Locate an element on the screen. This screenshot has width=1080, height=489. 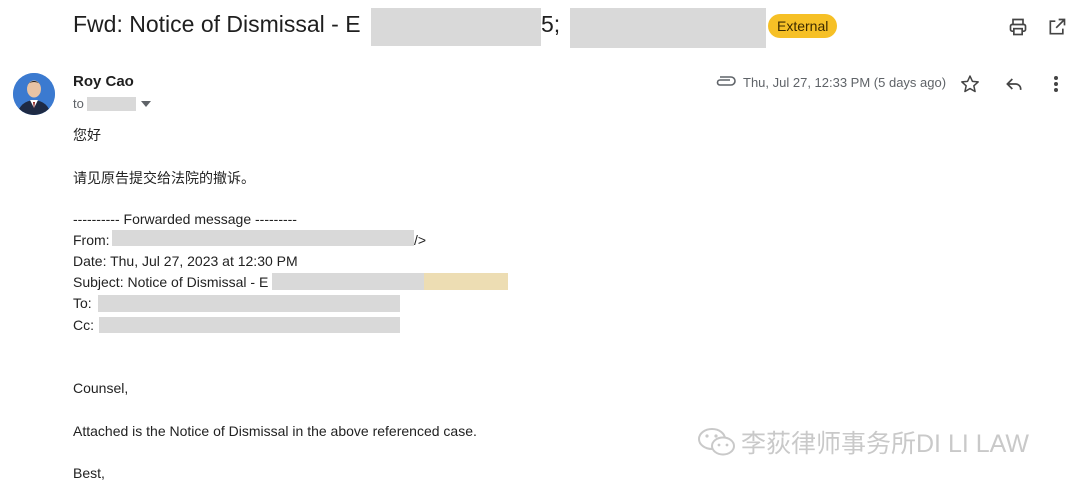
reply-icon is located at coordinates (1014, 84).